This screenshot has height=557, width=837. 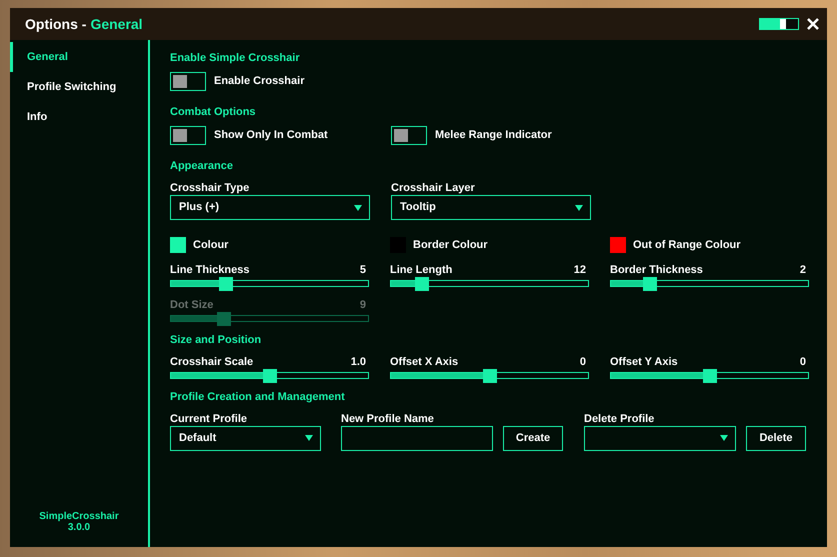 I want to click on field-label: Crosshair Type, so click(x=210, y=187).